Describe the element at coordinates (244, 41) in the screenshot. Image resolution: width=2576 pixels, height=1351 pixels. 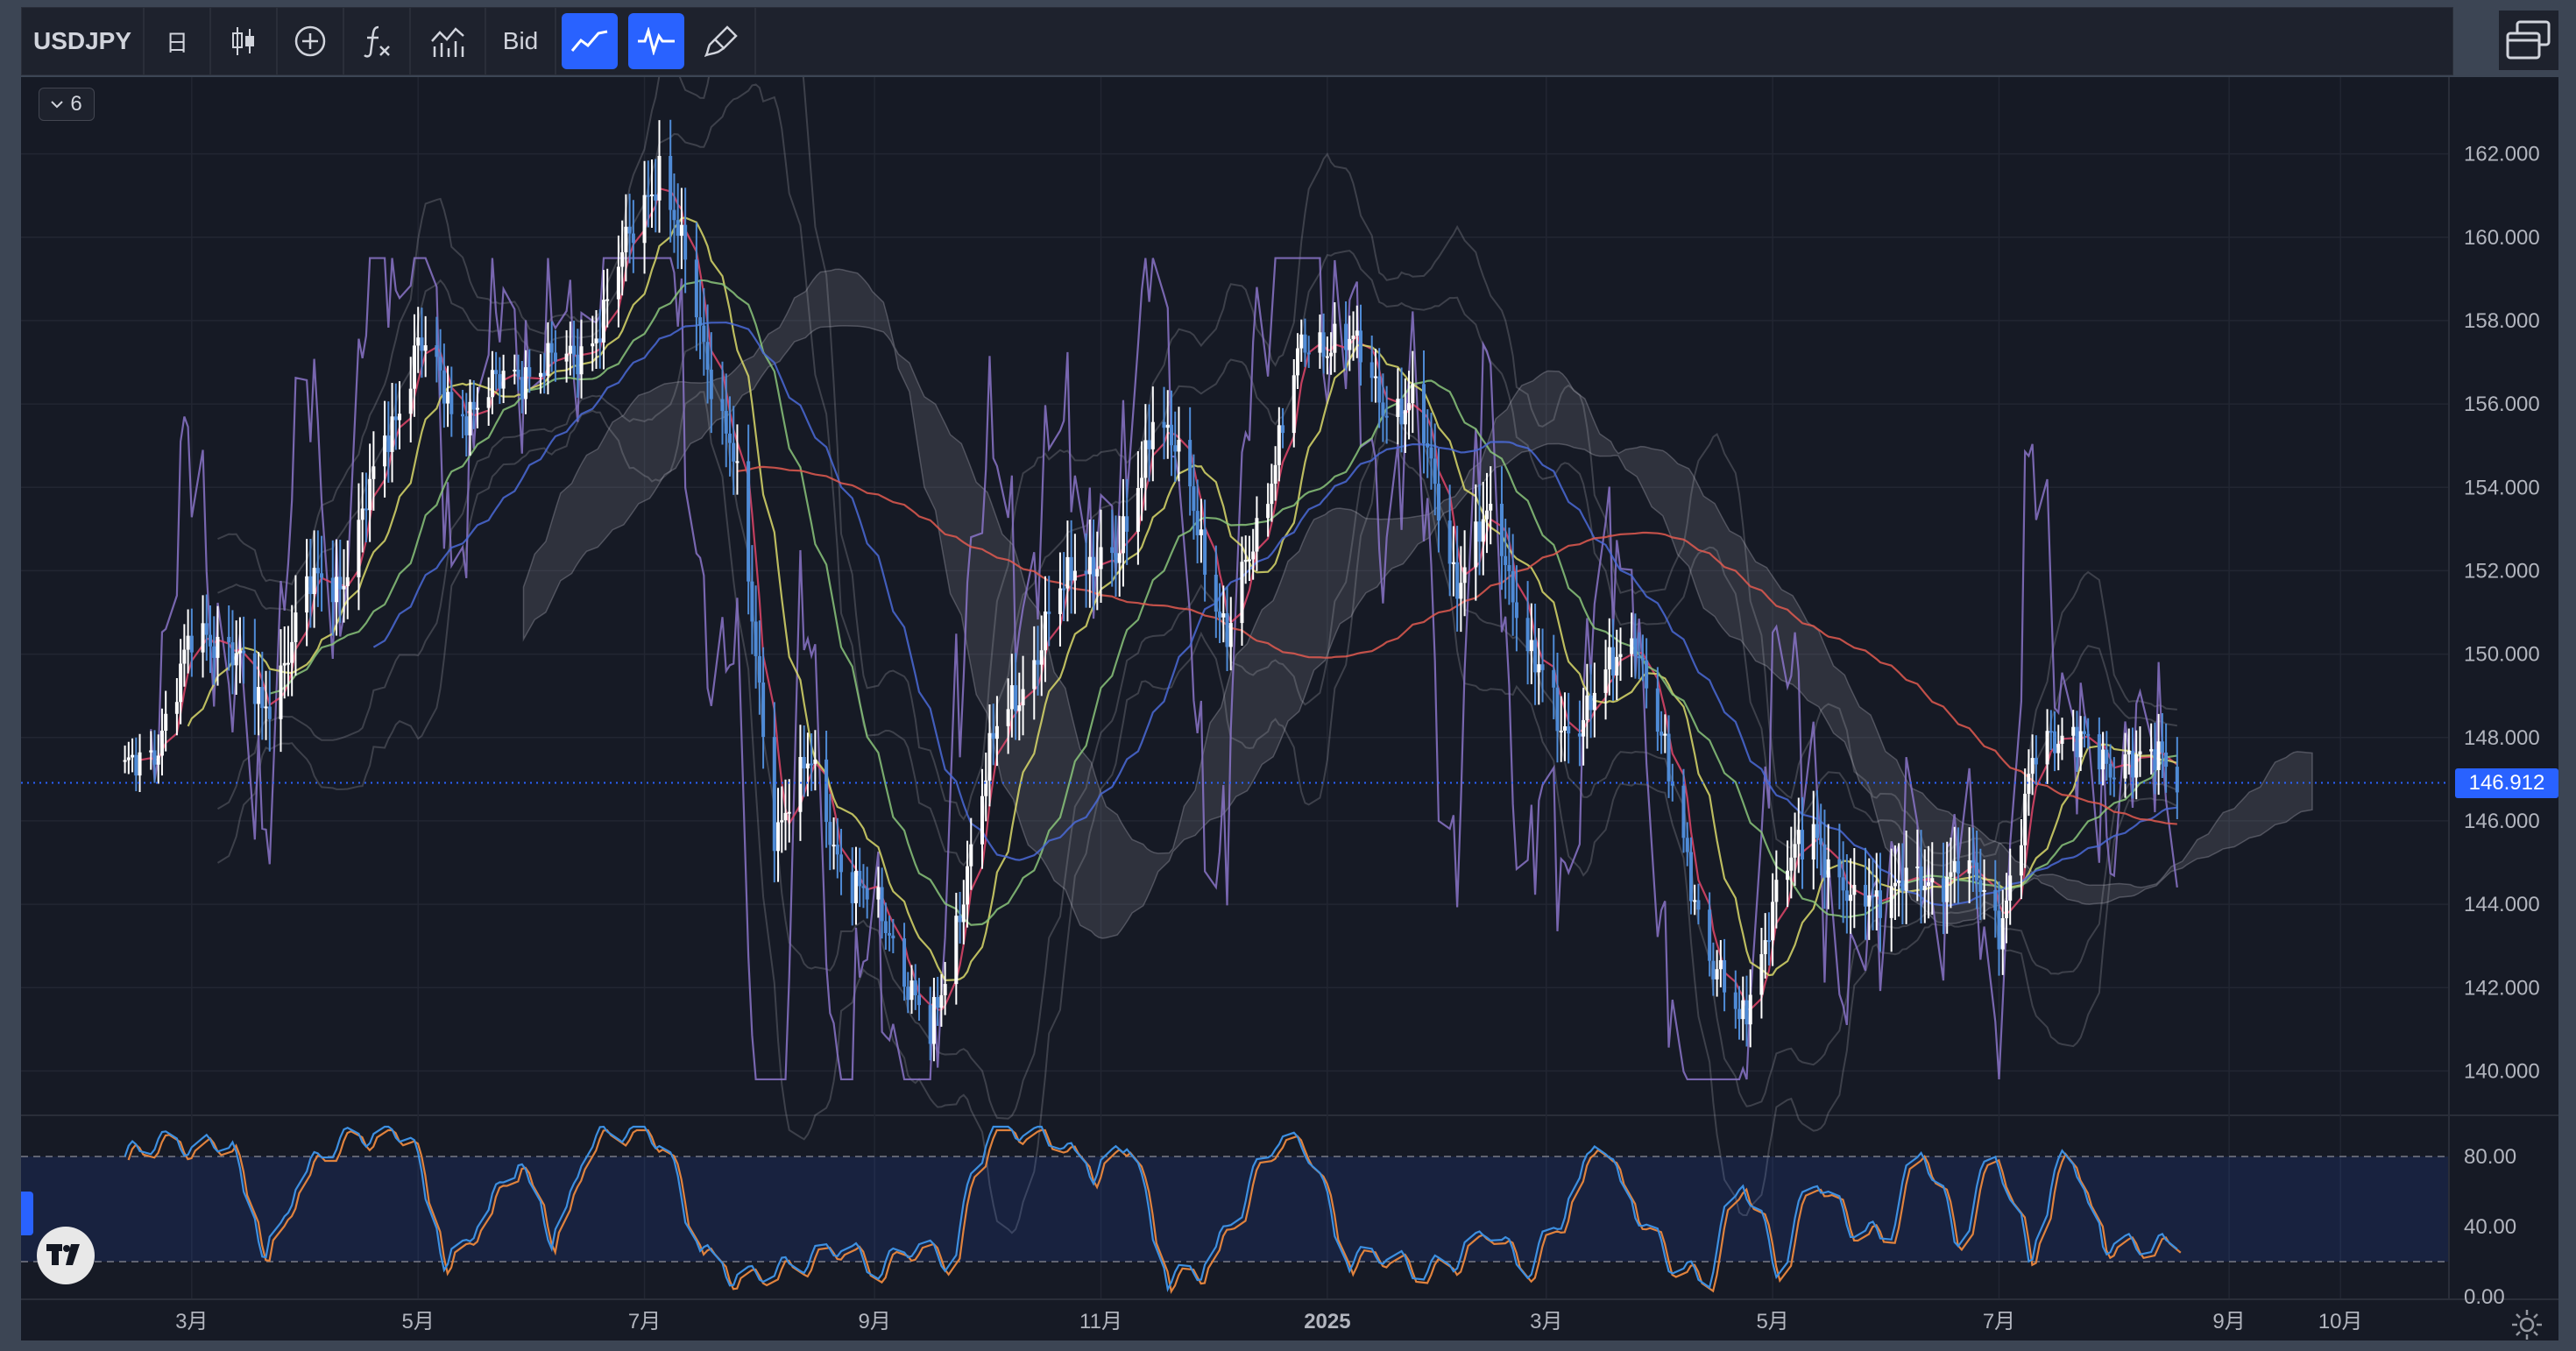
I see `candles-icon` at that location.